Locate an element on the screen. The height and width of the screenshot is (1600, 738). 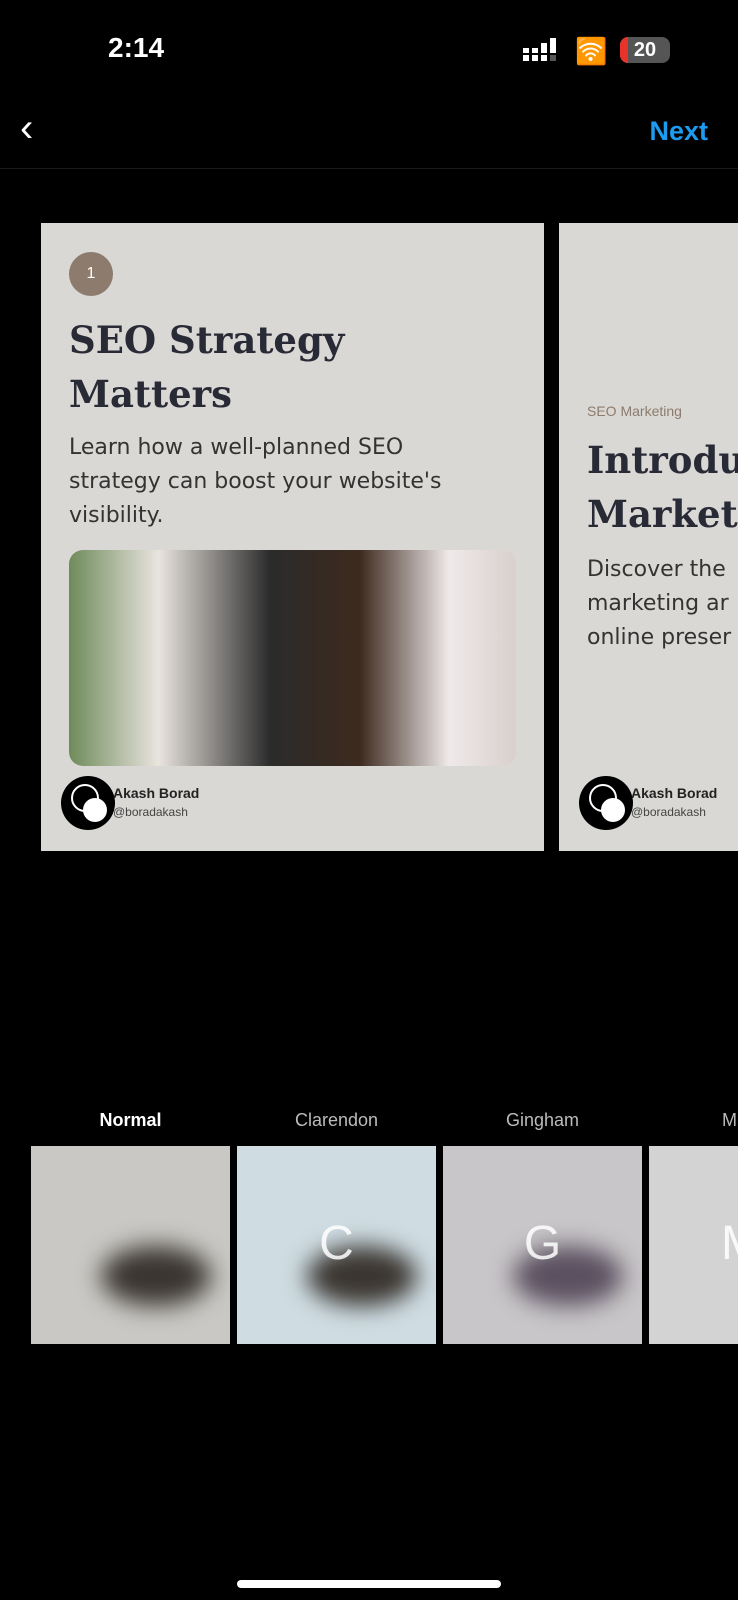
title-line: Matters is located at coordinates (150, 394).